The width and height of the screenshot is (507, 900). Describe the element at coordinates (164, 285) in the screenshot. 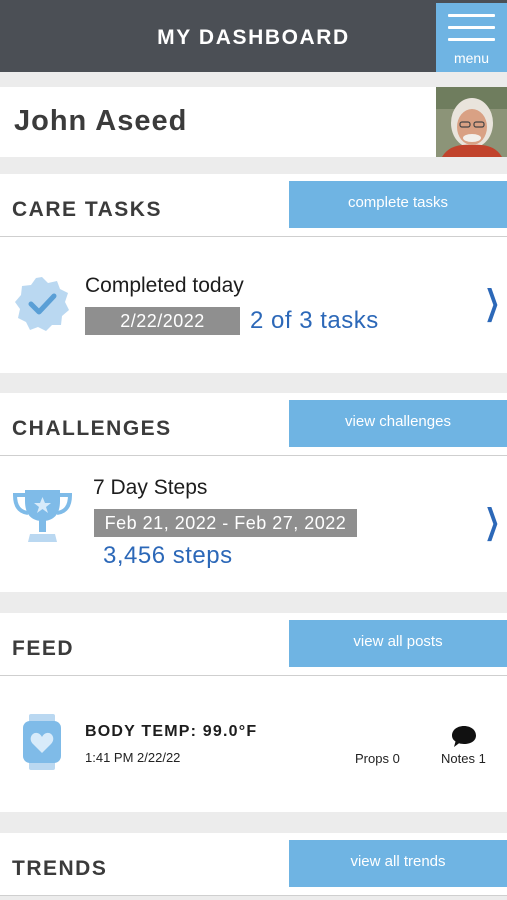

I see `completed-today-label: Completed today` at that location.